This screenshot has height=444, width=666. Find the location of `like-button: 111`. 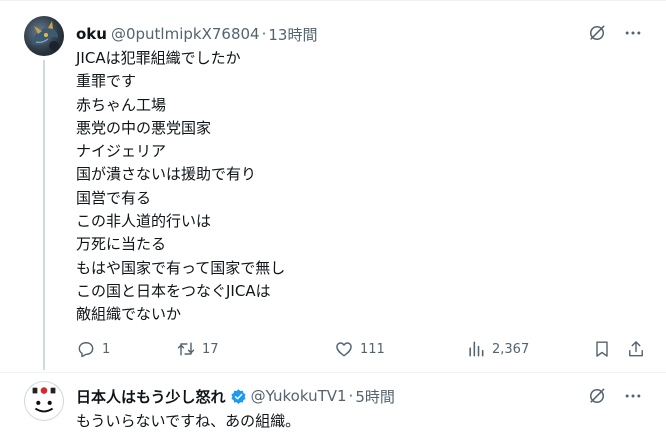

like-button: 111 is located at coordinates (359, 349).